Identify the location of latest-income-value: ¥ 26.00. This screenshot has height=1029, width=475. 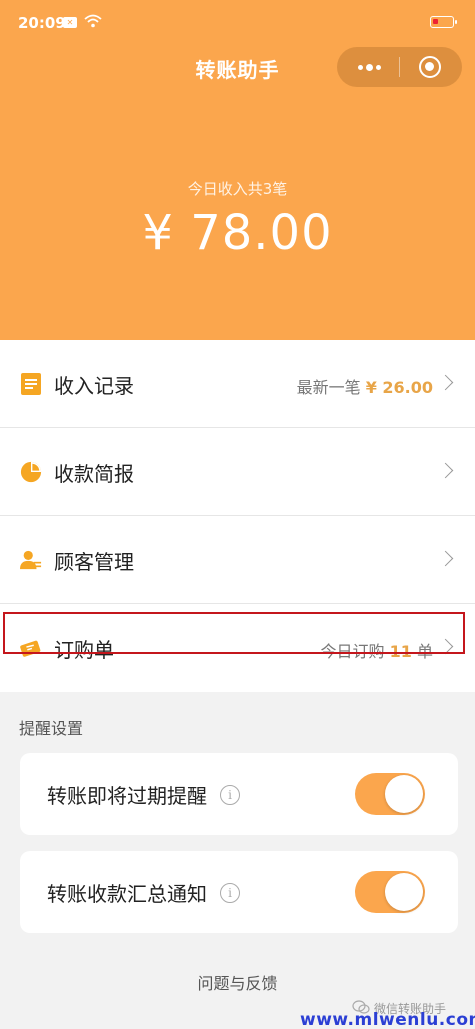
(399, 387).